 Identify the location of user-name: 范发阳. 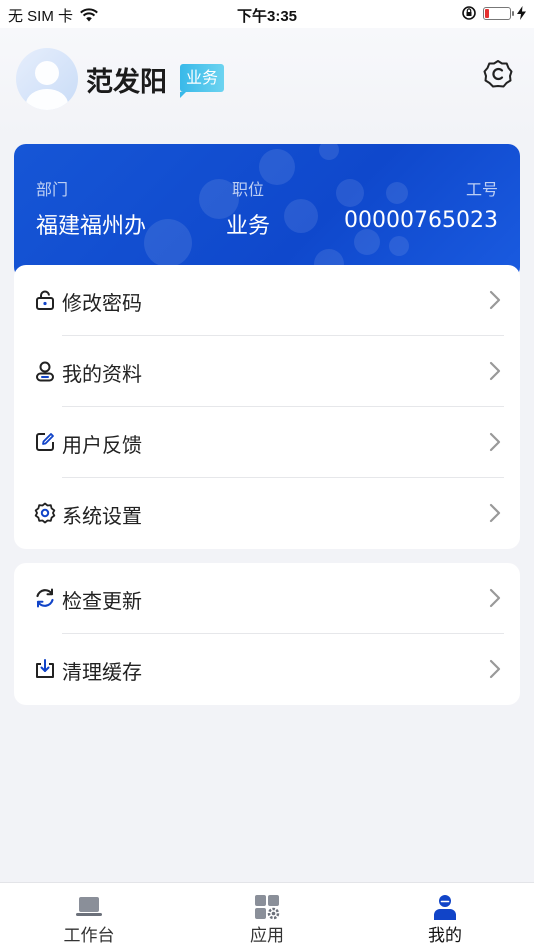
(126, 82).